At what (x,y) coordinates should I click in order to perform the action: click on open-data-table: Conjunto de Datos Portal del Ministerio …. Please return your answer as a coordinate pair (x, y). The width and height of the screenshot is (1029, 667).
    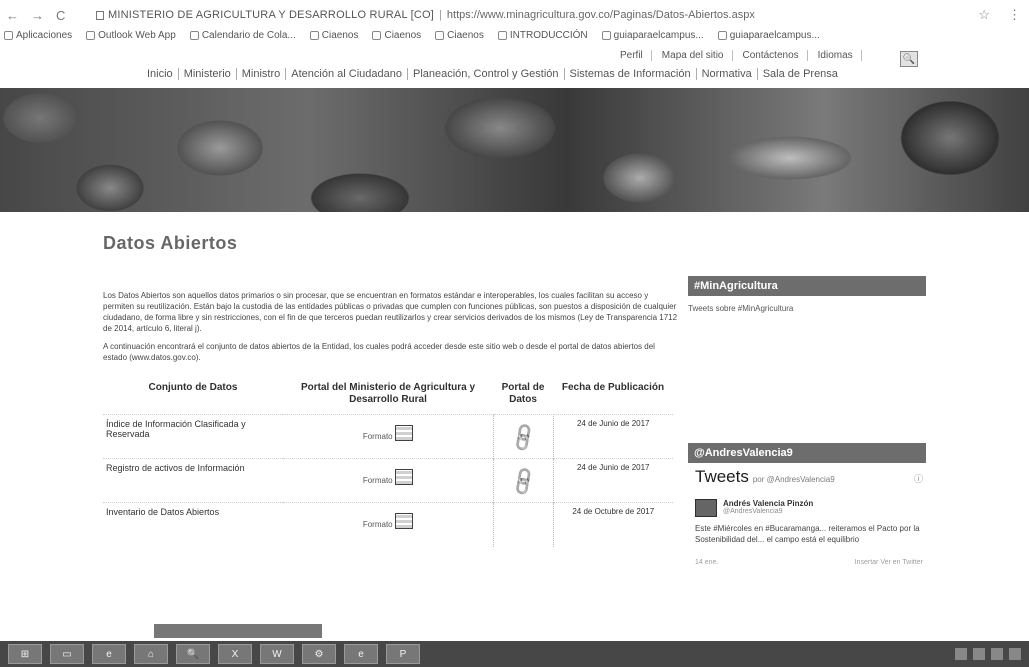
    Looking at the image, I should click on (388, 464).